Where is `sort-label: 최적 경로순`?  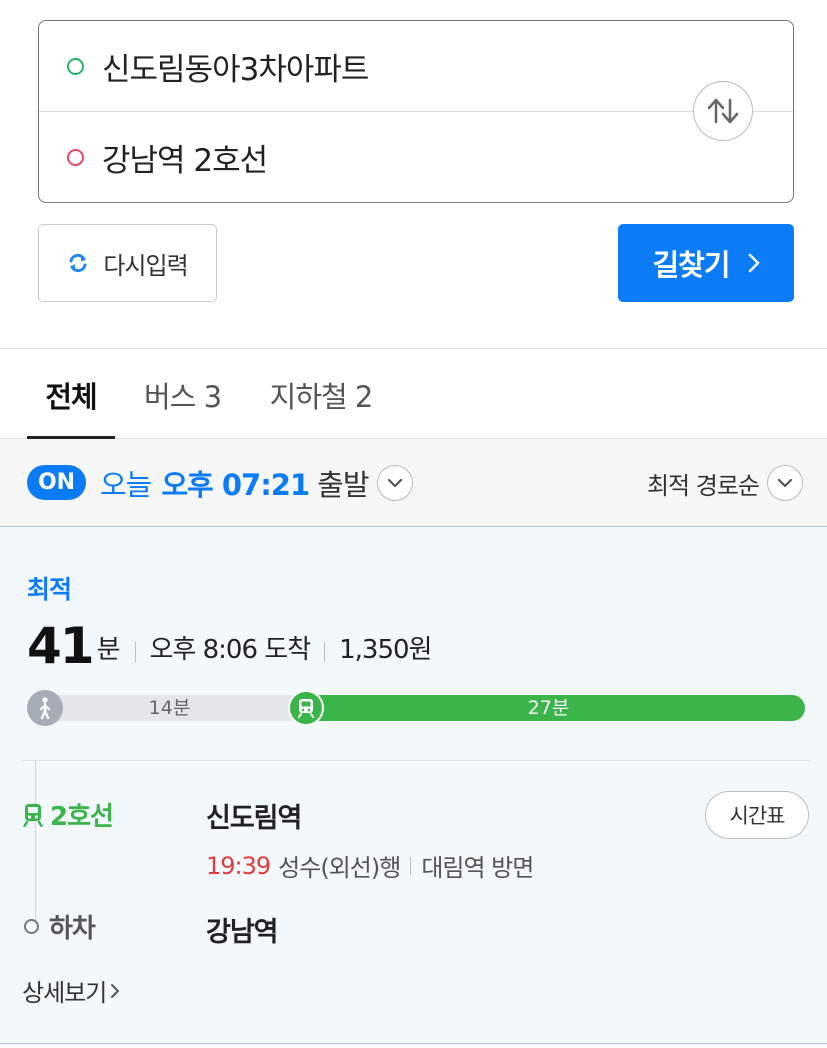
sort-label: 최적 경로순 is located at coordinates (703, 485).